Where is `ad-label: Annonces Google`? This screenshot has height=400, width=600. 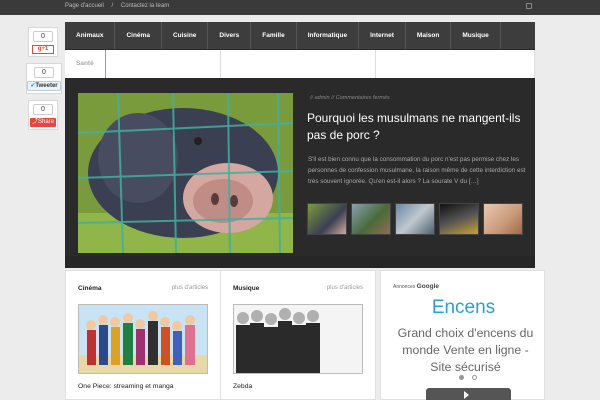
ad-label: Annonces Google is located at coordinates (416, 286).